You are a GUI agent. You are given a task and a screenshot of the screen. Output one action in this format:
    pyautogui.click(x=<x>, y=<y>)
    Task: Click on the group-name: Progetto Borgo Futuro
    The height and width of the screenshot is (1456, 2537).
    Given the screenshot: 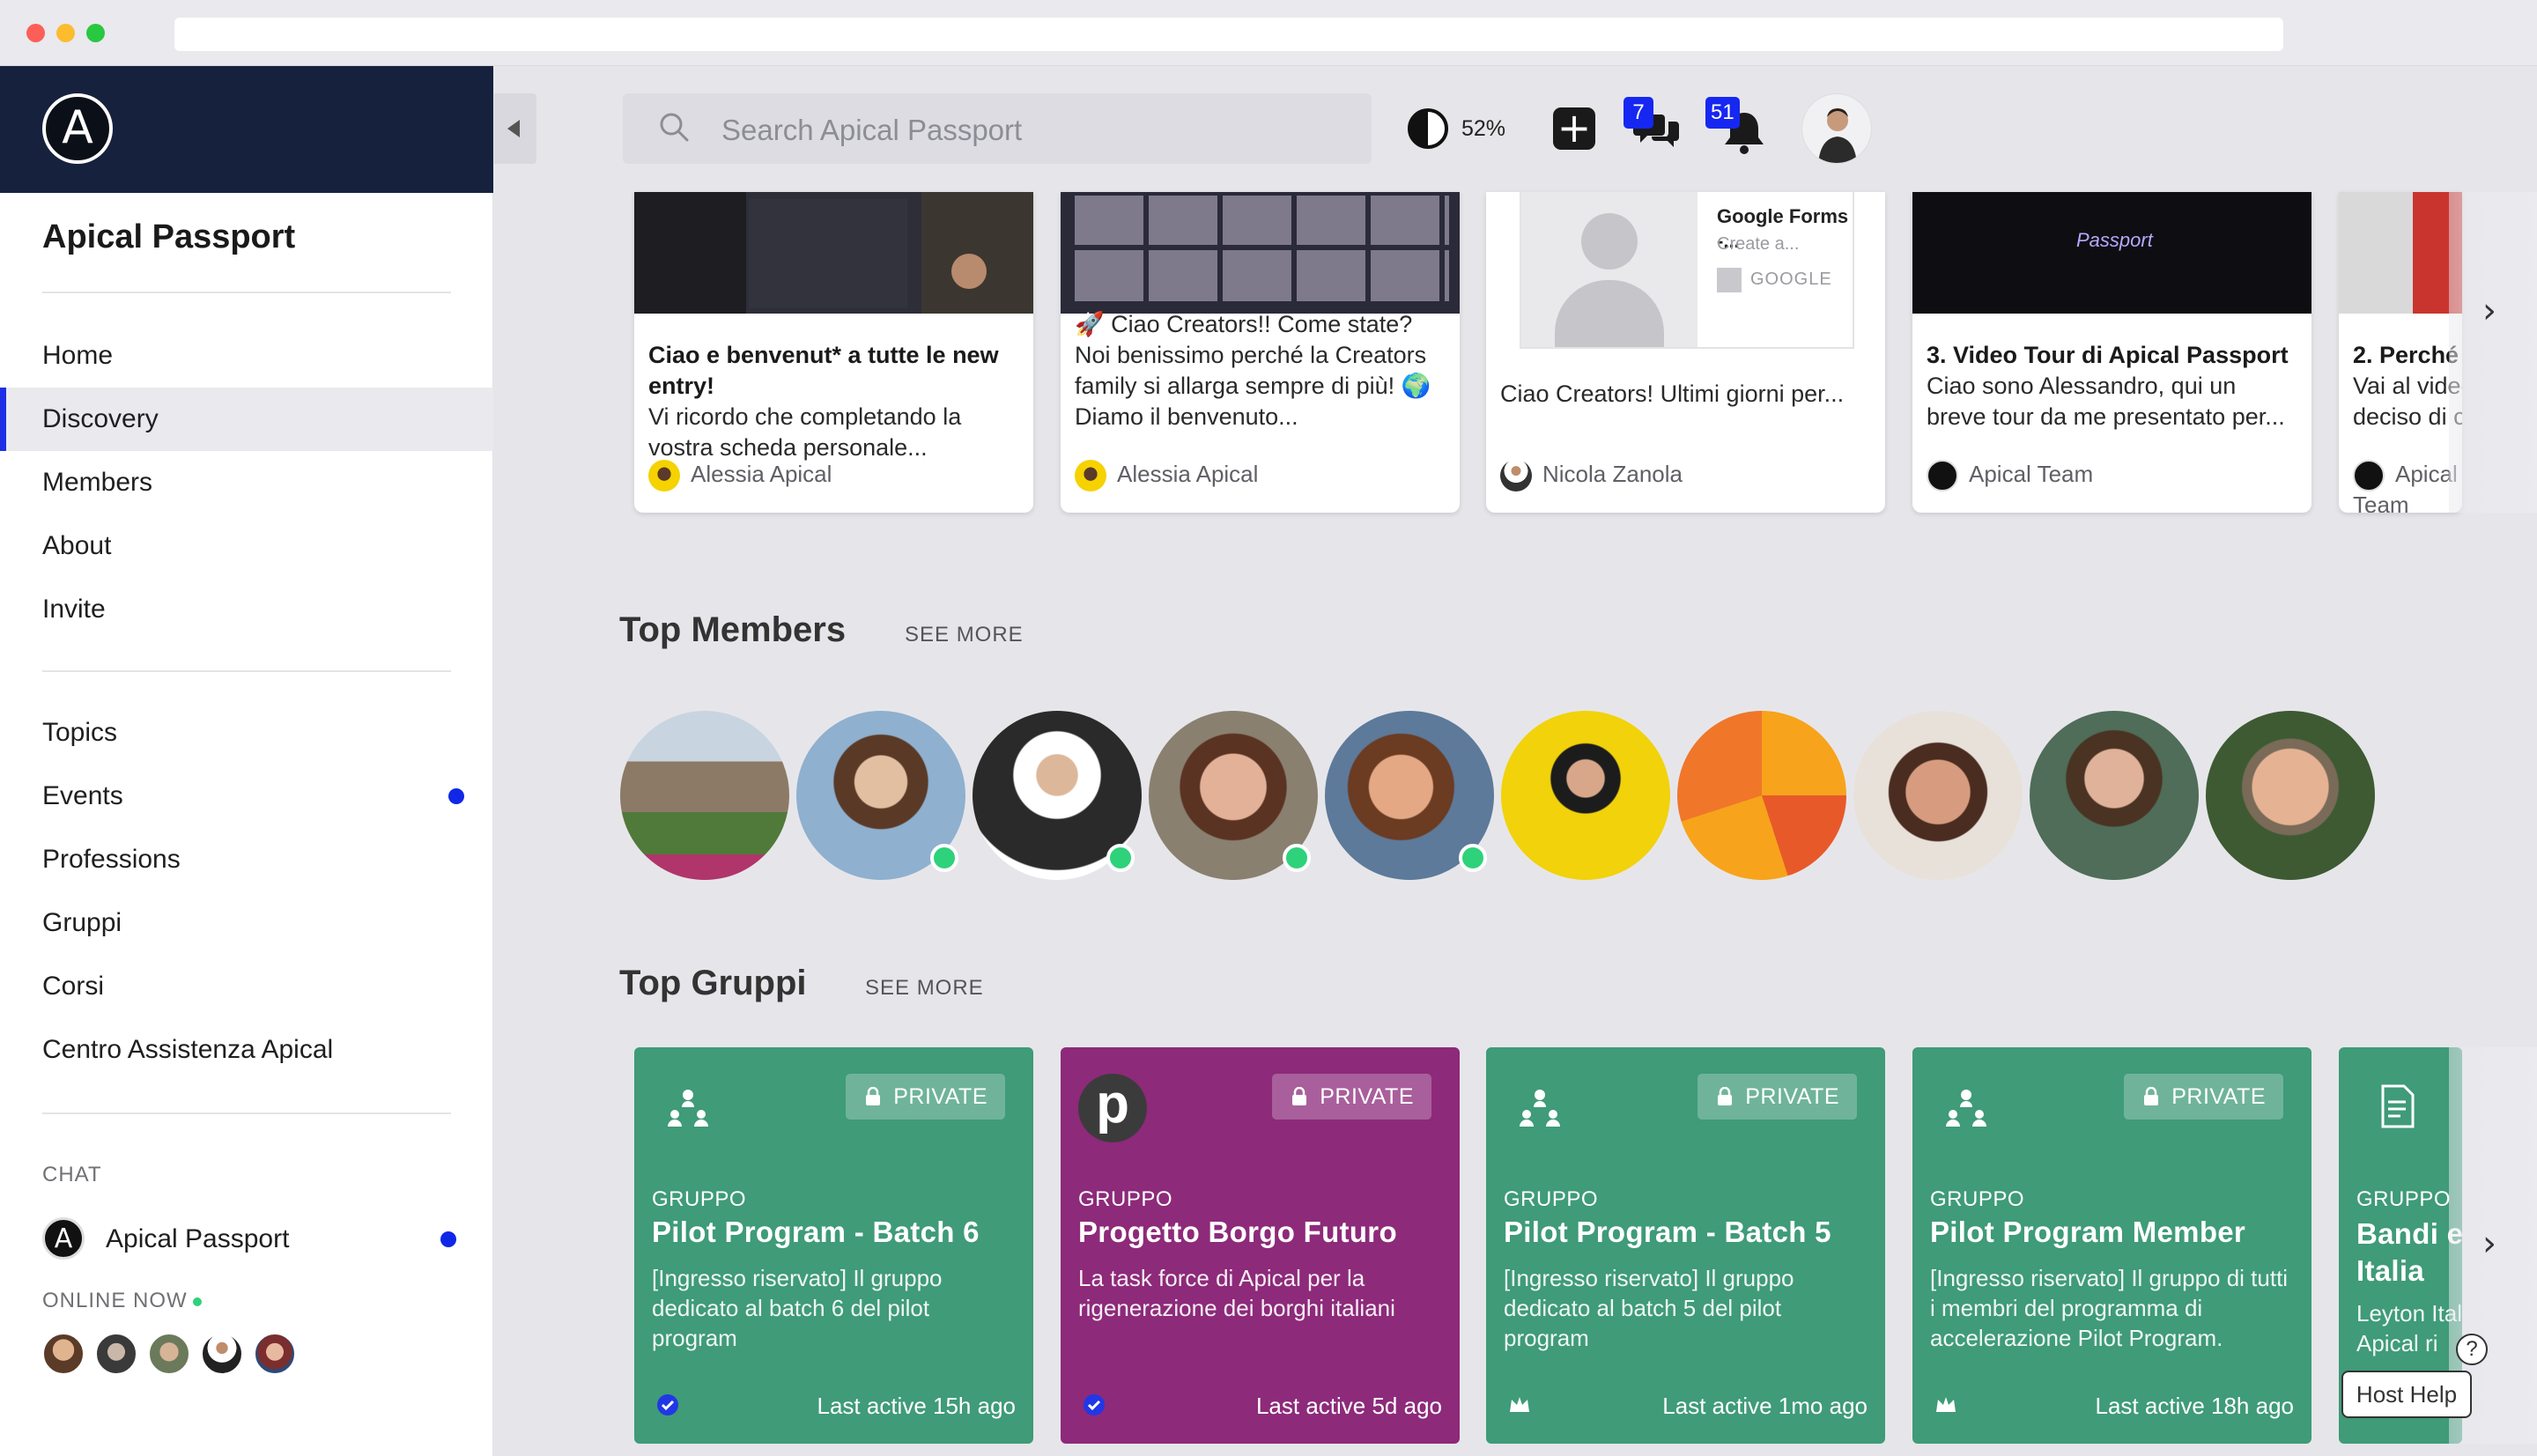 What is the action you would take?
    pyautogui.click(x=1238, y=1232)
    